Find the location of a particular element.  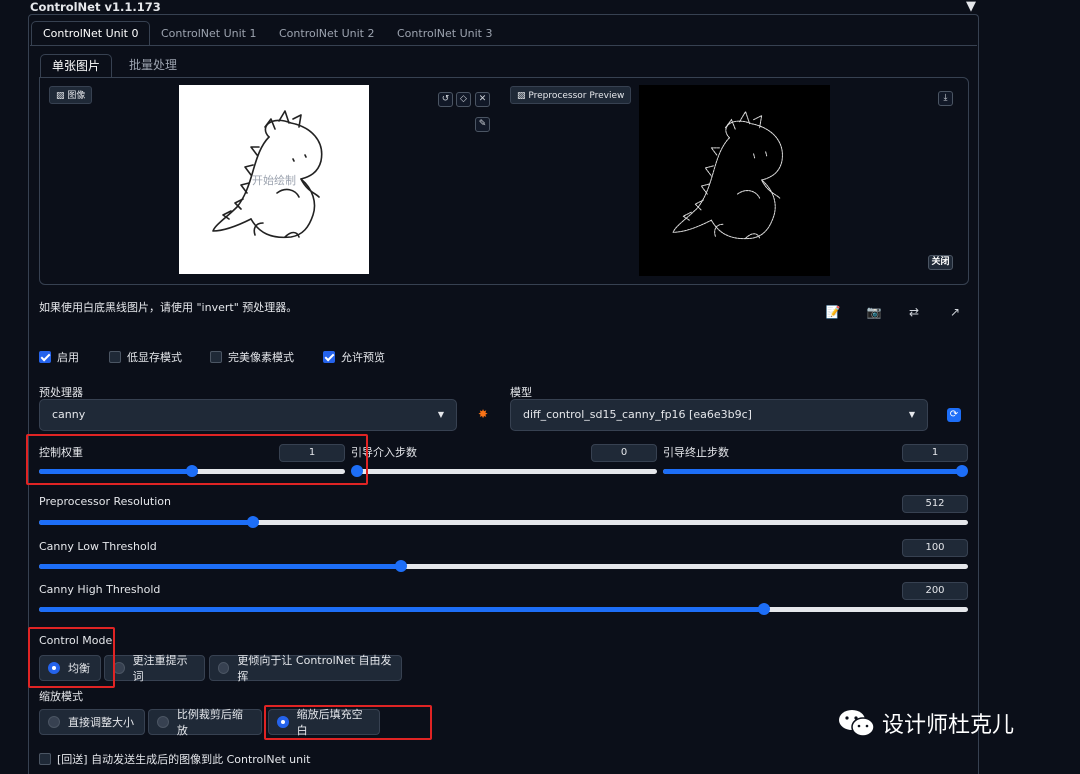

high-threshold-slider is located at coordinates (503, 609).